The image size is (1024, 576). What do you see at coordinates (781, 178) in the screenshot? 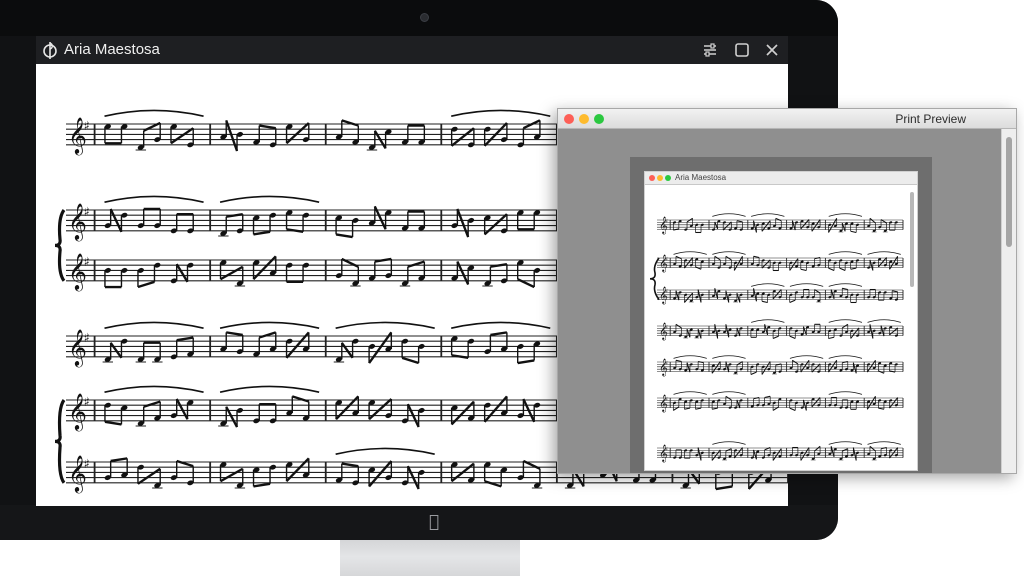
I see `preview-page-titlebar: Aria Maestosa` at bounding box center [781, 178].